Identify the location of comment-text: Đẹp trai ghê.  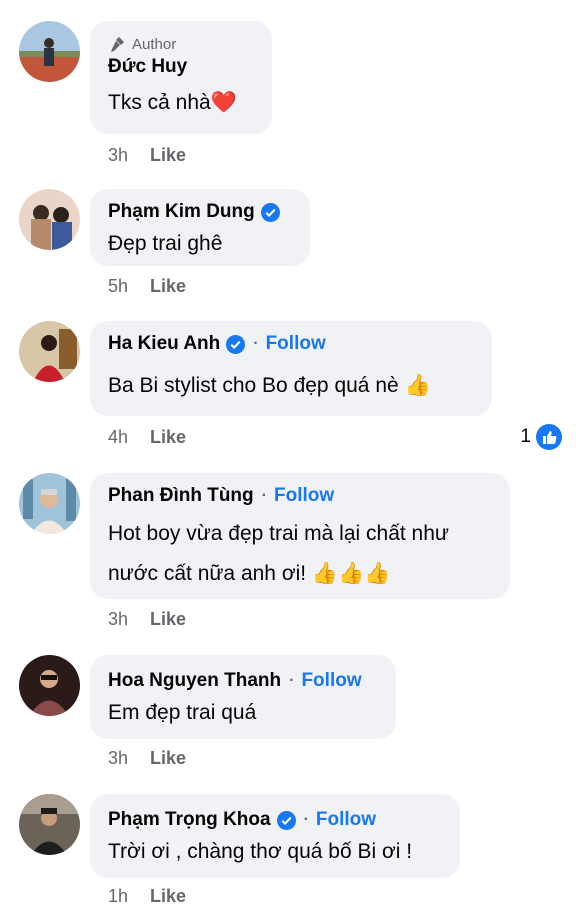
(165, 243).